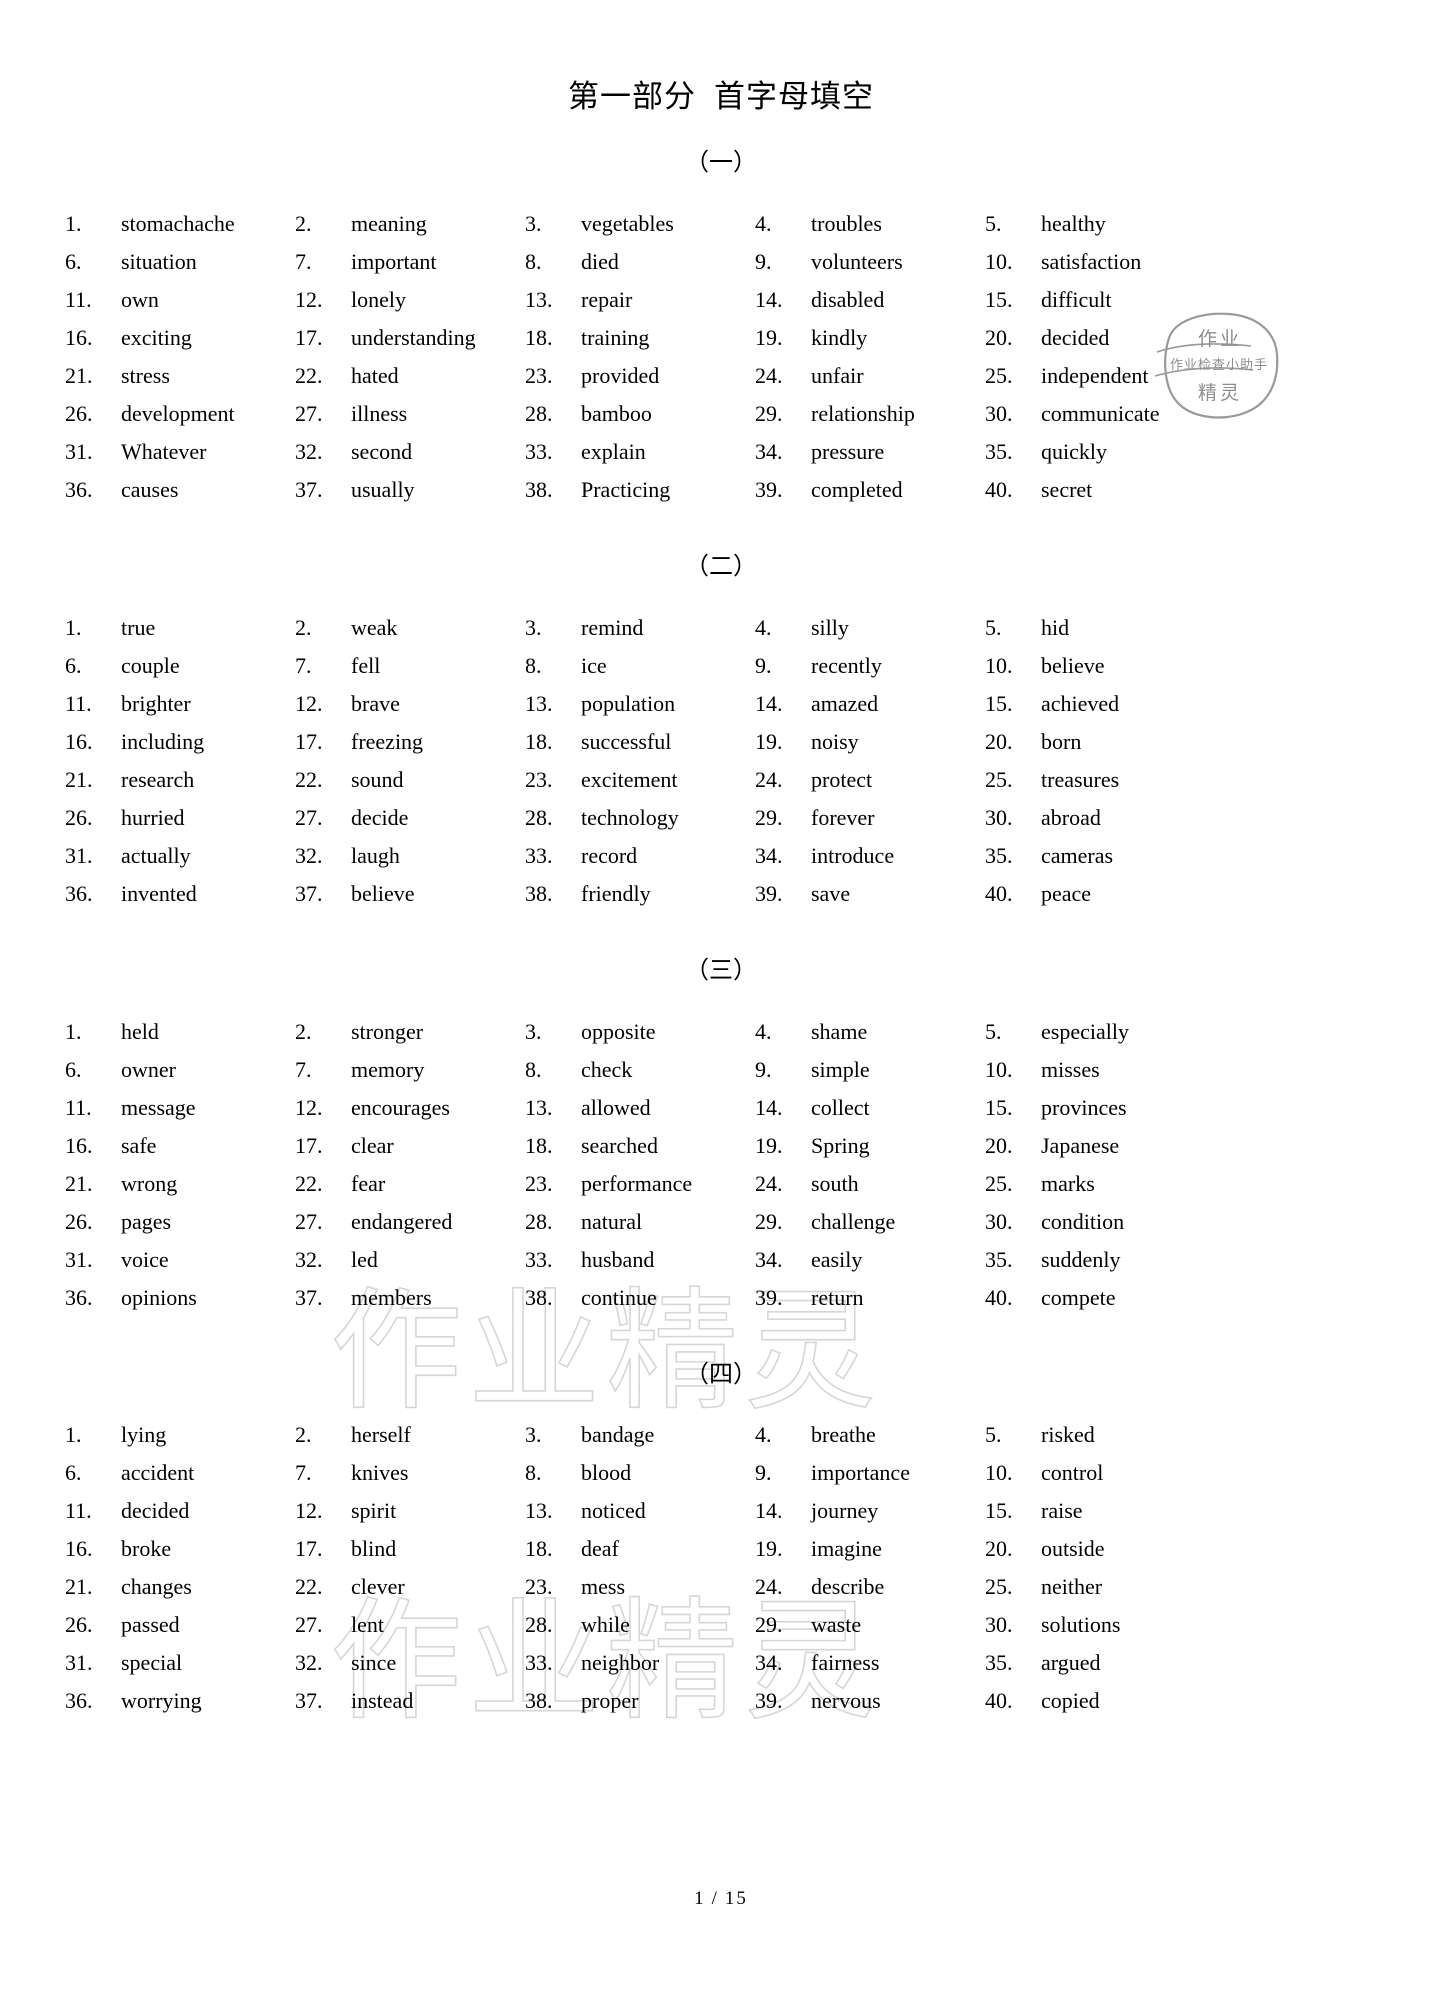 This screenshot has height=2010, width=1442. What do you see at coordinates (383, 893) in the screenshot?
I see `answer-word: believe` at bounding box center [383, 893].